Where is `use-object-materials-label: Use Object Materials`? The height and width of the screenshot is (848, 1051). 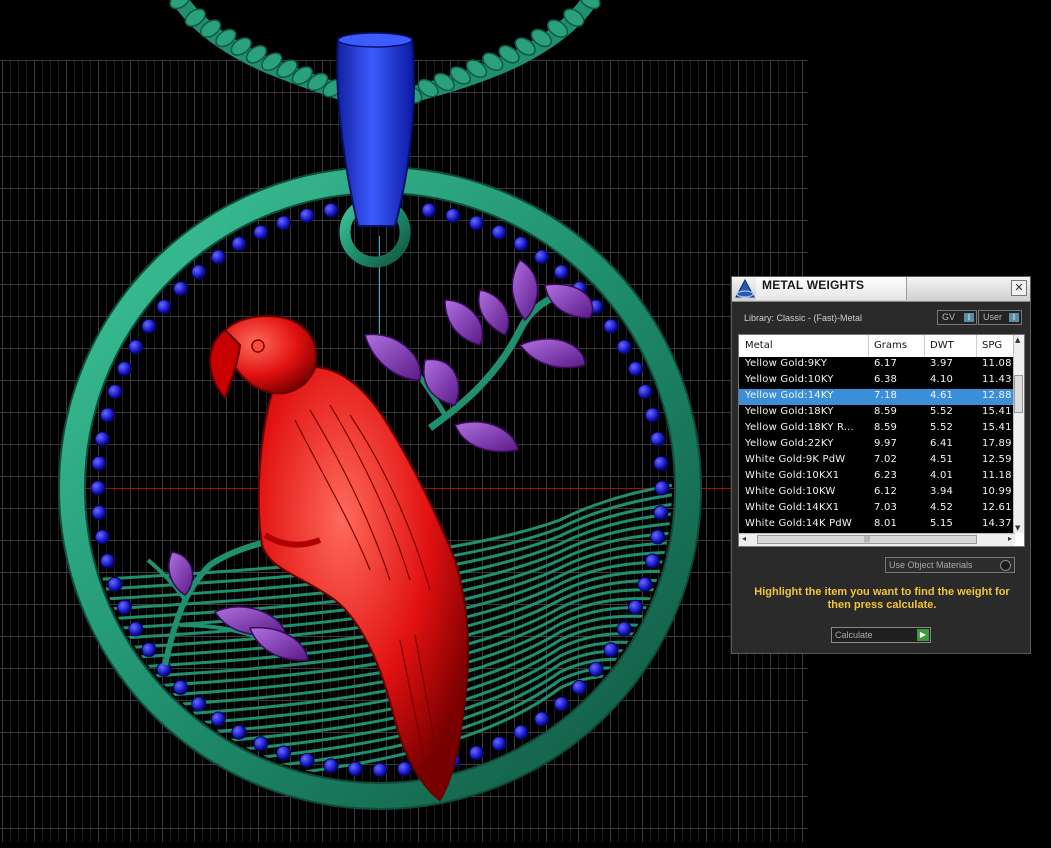 use-object-materials-label: Use Object Materials is located at coordinates (931, 565).